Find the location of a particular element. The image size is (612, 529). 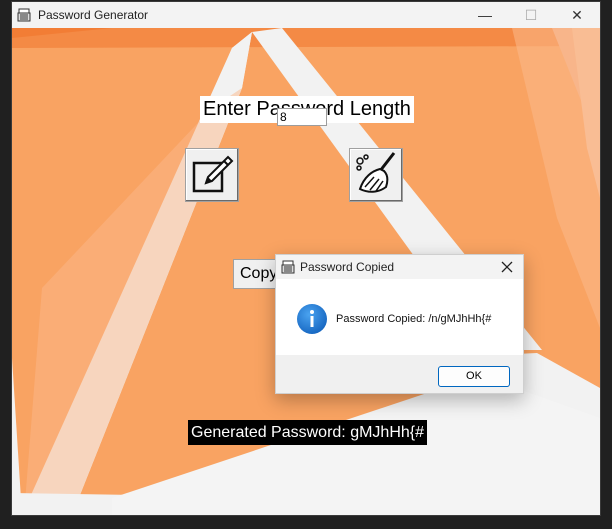

dialog-title: Password Copied is located at coordinates (347, 267).